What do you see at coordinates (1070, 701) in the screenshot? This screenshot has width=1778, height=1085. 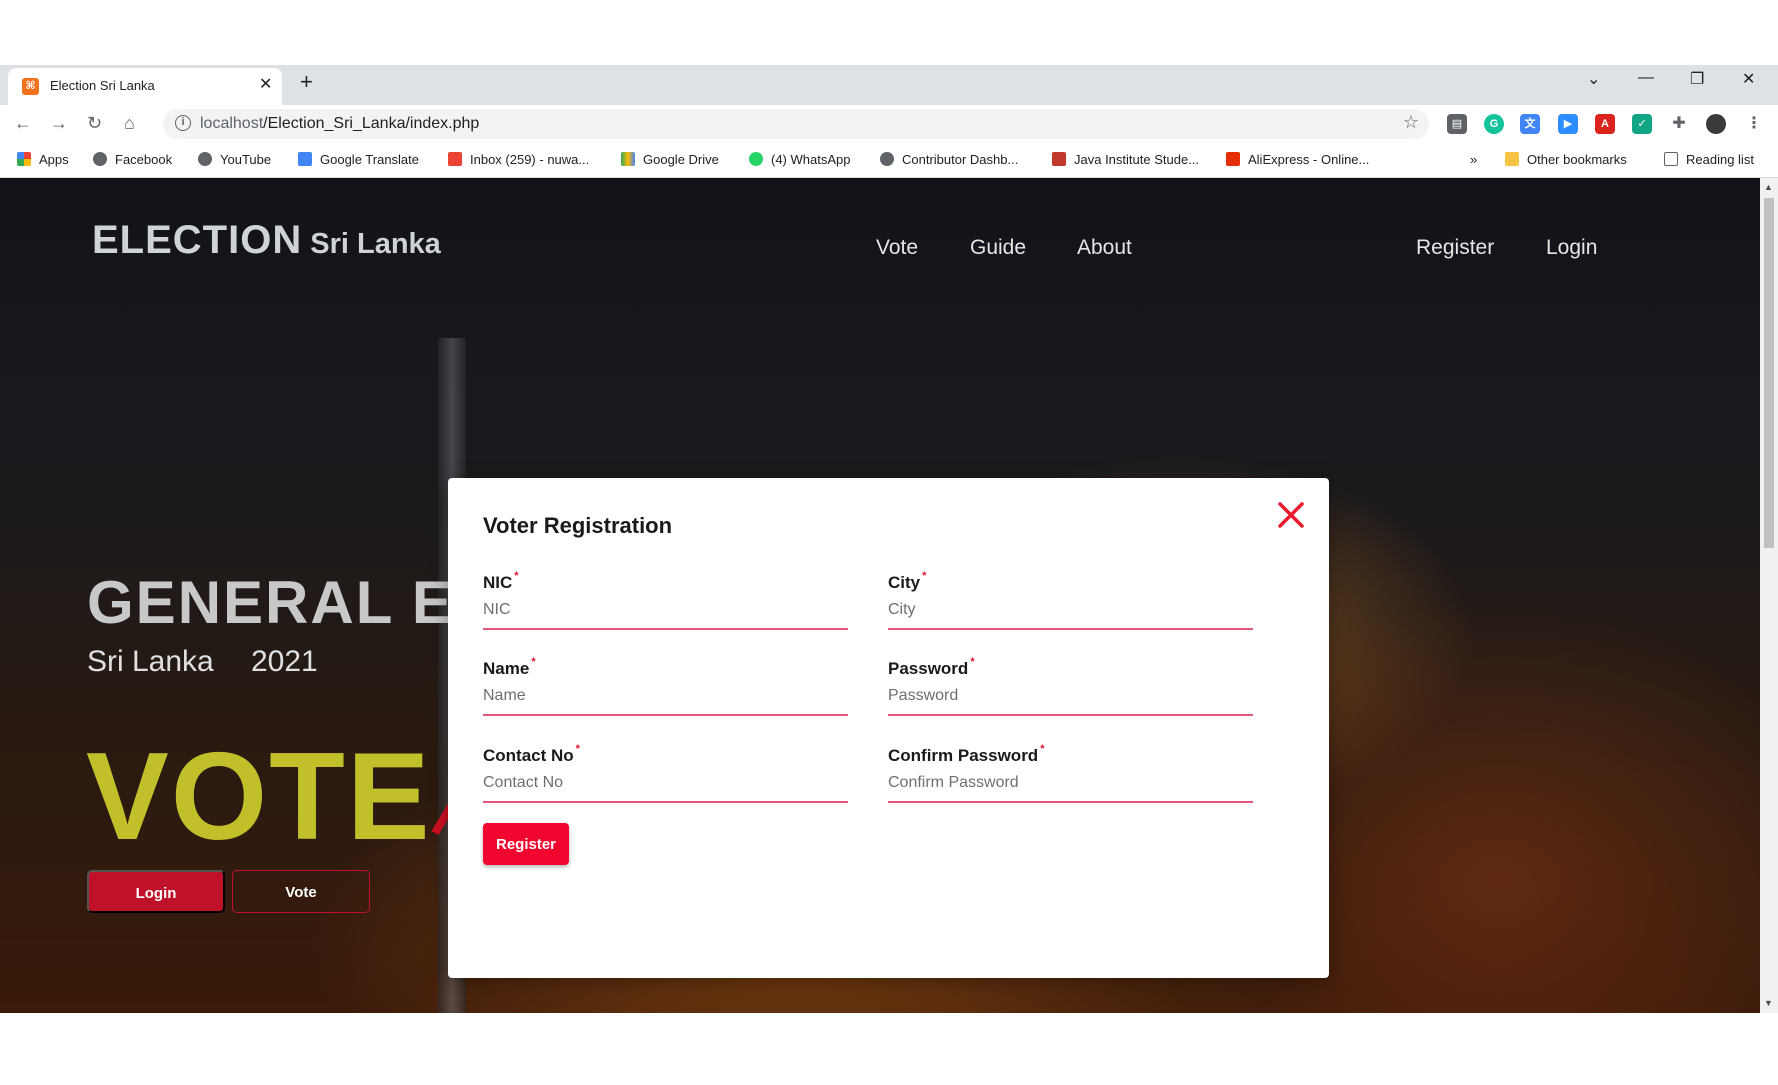 I see `password-input` at bounding box center [1070, 701].